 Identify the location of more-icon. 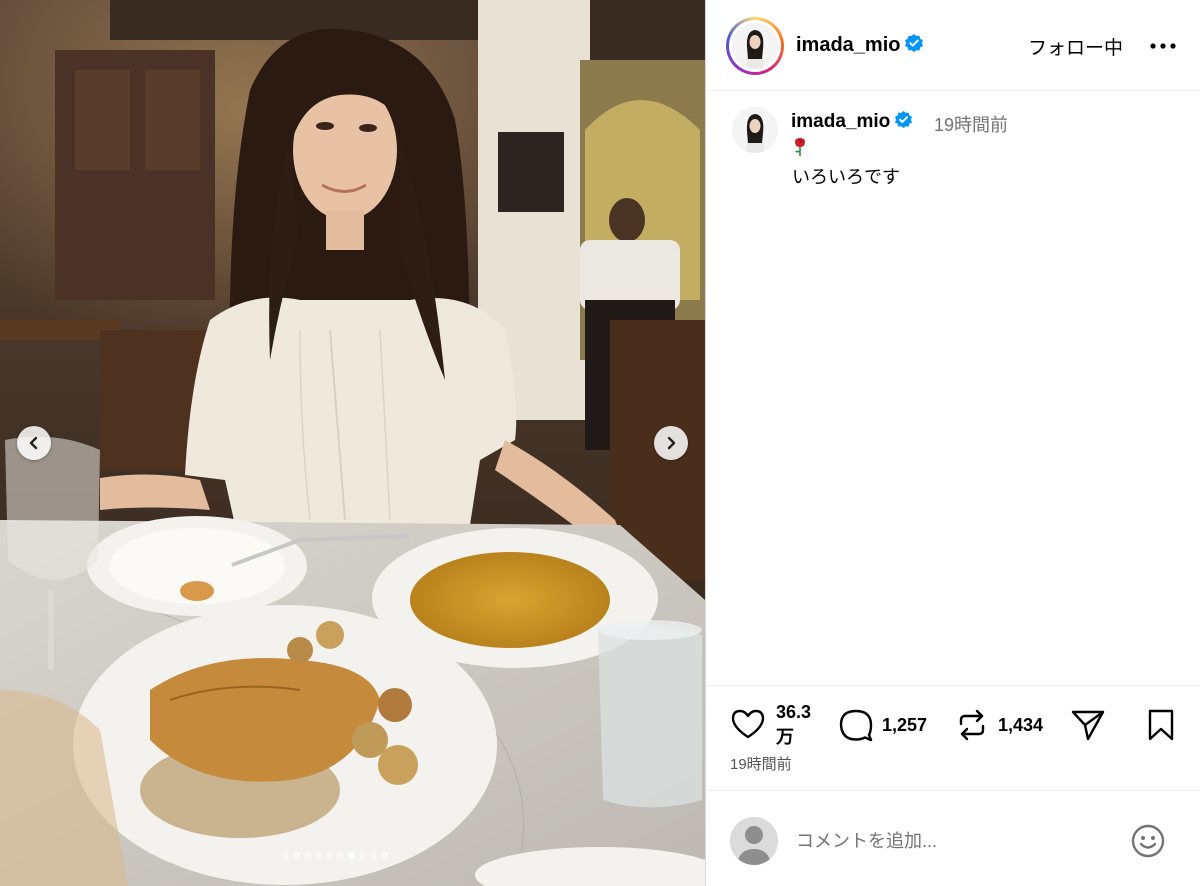
(1163, 46).